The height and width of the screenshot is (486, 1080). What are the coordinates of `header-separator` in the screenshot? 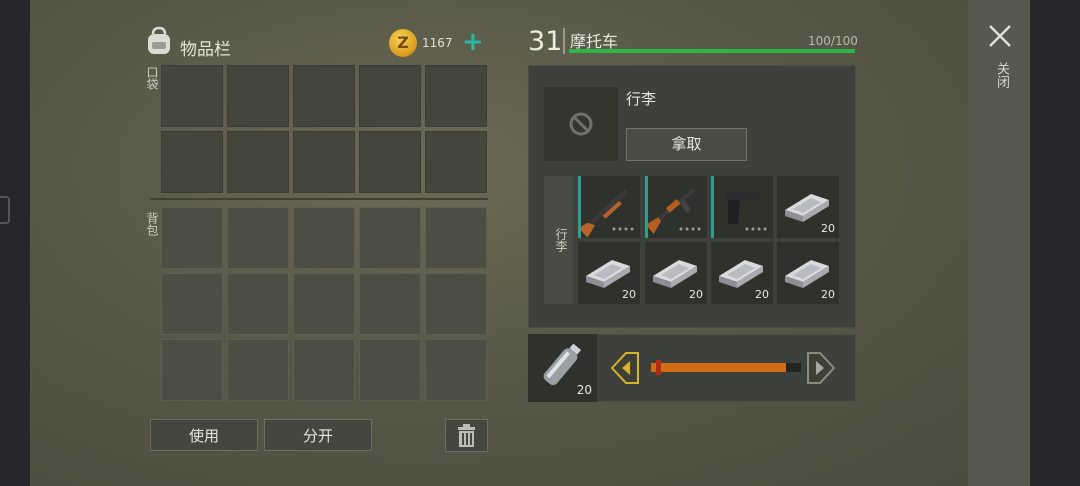 It's located at (564, 41).